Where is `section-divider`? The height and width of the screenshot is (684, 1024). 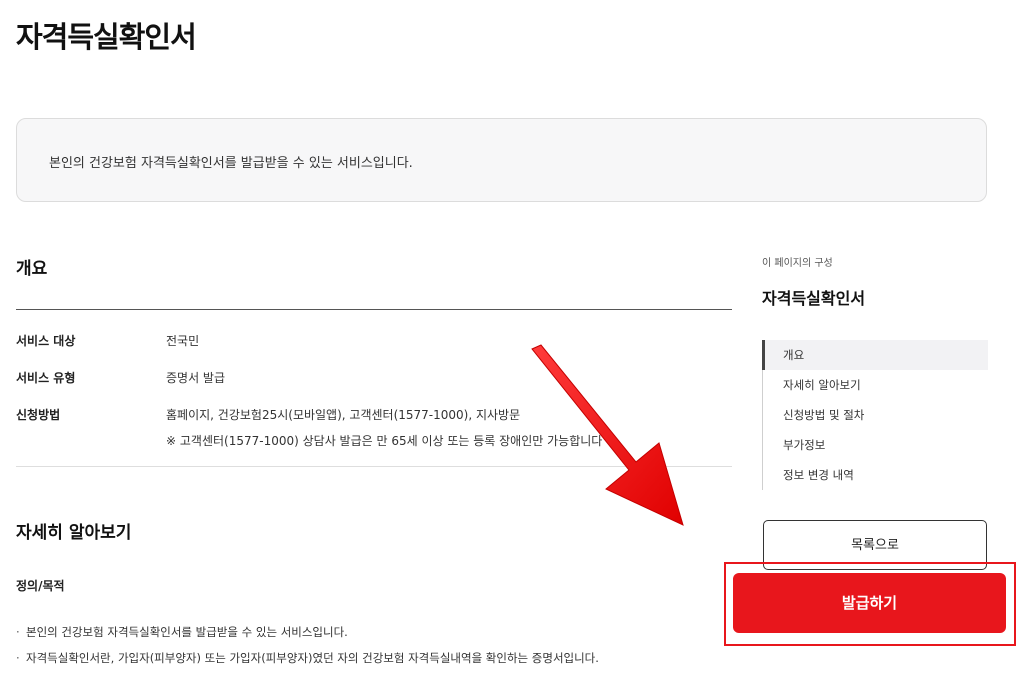
section-divider is located at coordinates (374, 309).